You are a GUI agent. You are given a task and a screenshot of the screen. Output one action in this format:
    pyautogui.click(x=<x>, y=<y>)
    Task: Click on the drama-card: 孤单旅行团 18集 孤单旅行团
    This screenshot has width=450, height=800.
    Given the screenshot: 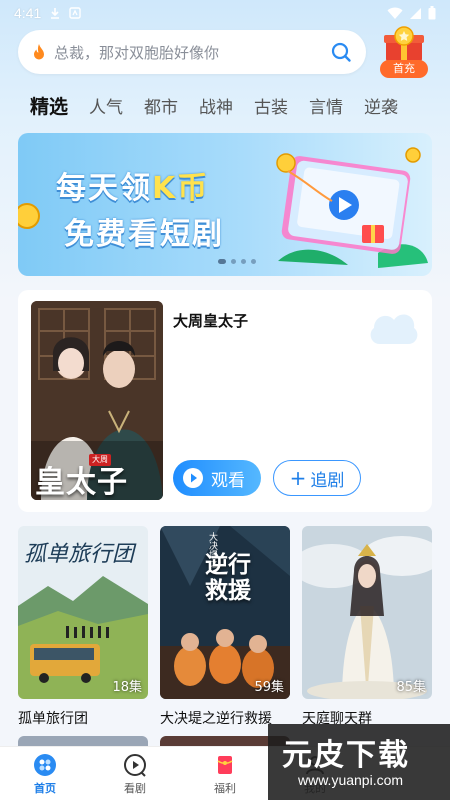 What is the action you would take?
    pyautogui.click(x=83, y=627)
    